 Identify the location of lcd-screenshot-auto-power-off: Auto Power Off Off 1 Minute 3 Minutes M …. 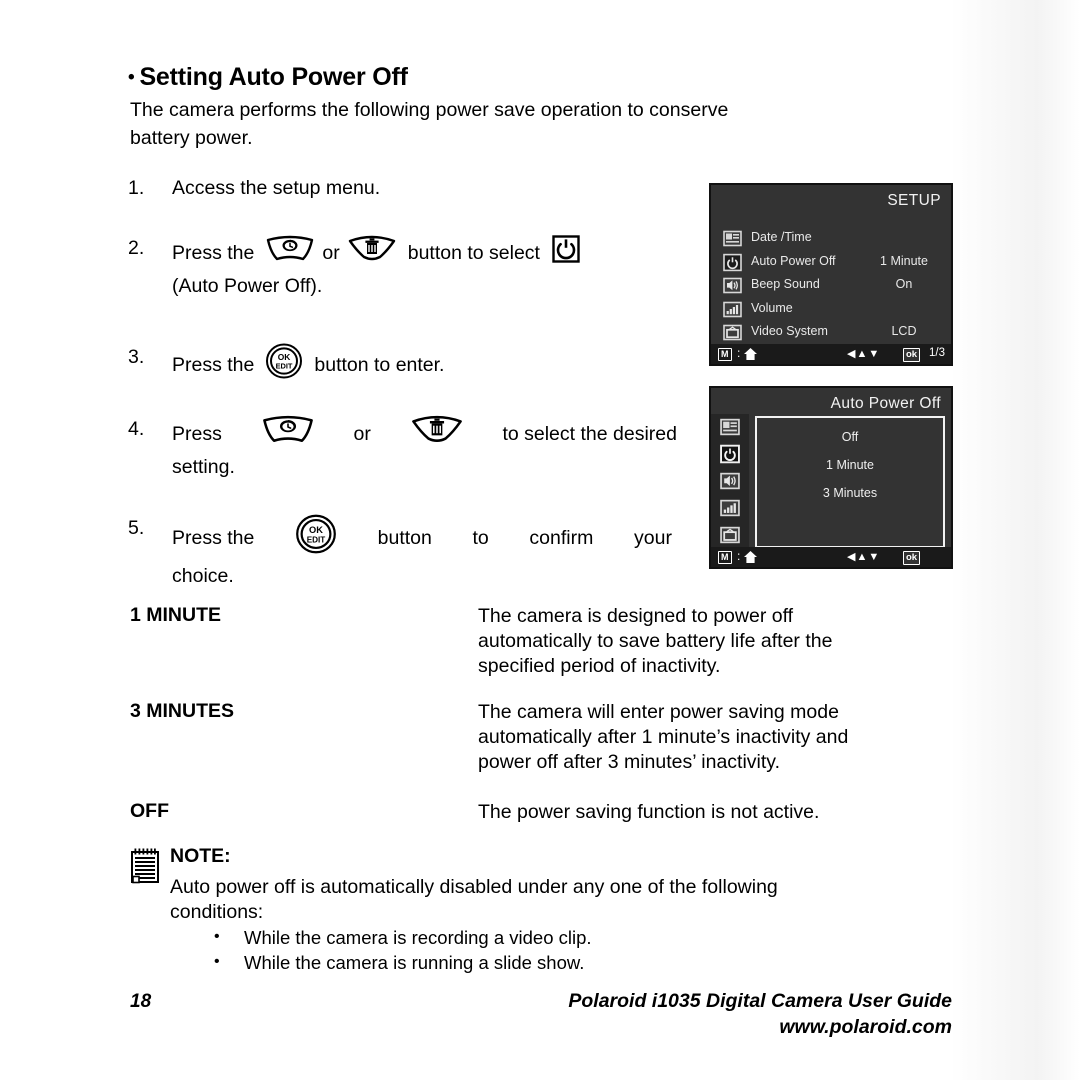
(831, 477).